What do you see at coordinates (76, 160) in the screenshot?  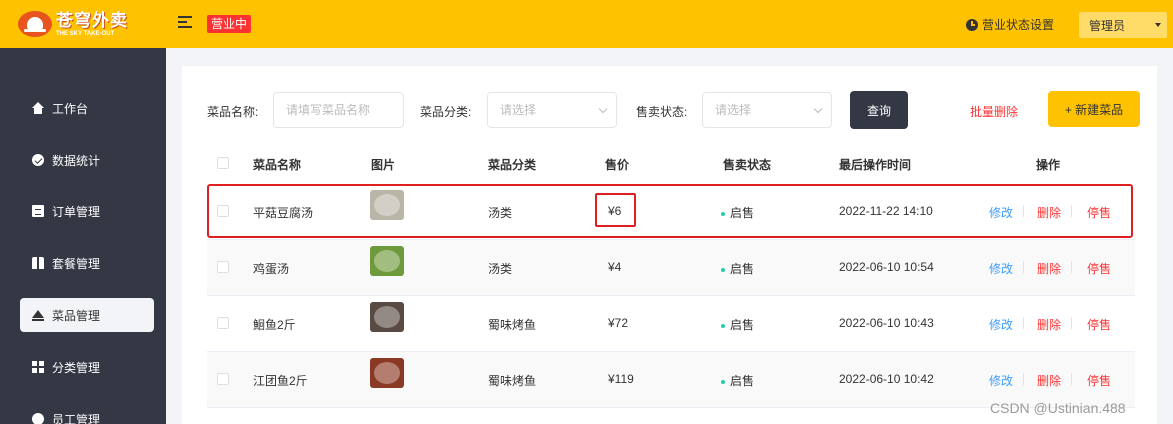 I see `sidebar-item-label: 数据统计` at bounding box center [76, 160].